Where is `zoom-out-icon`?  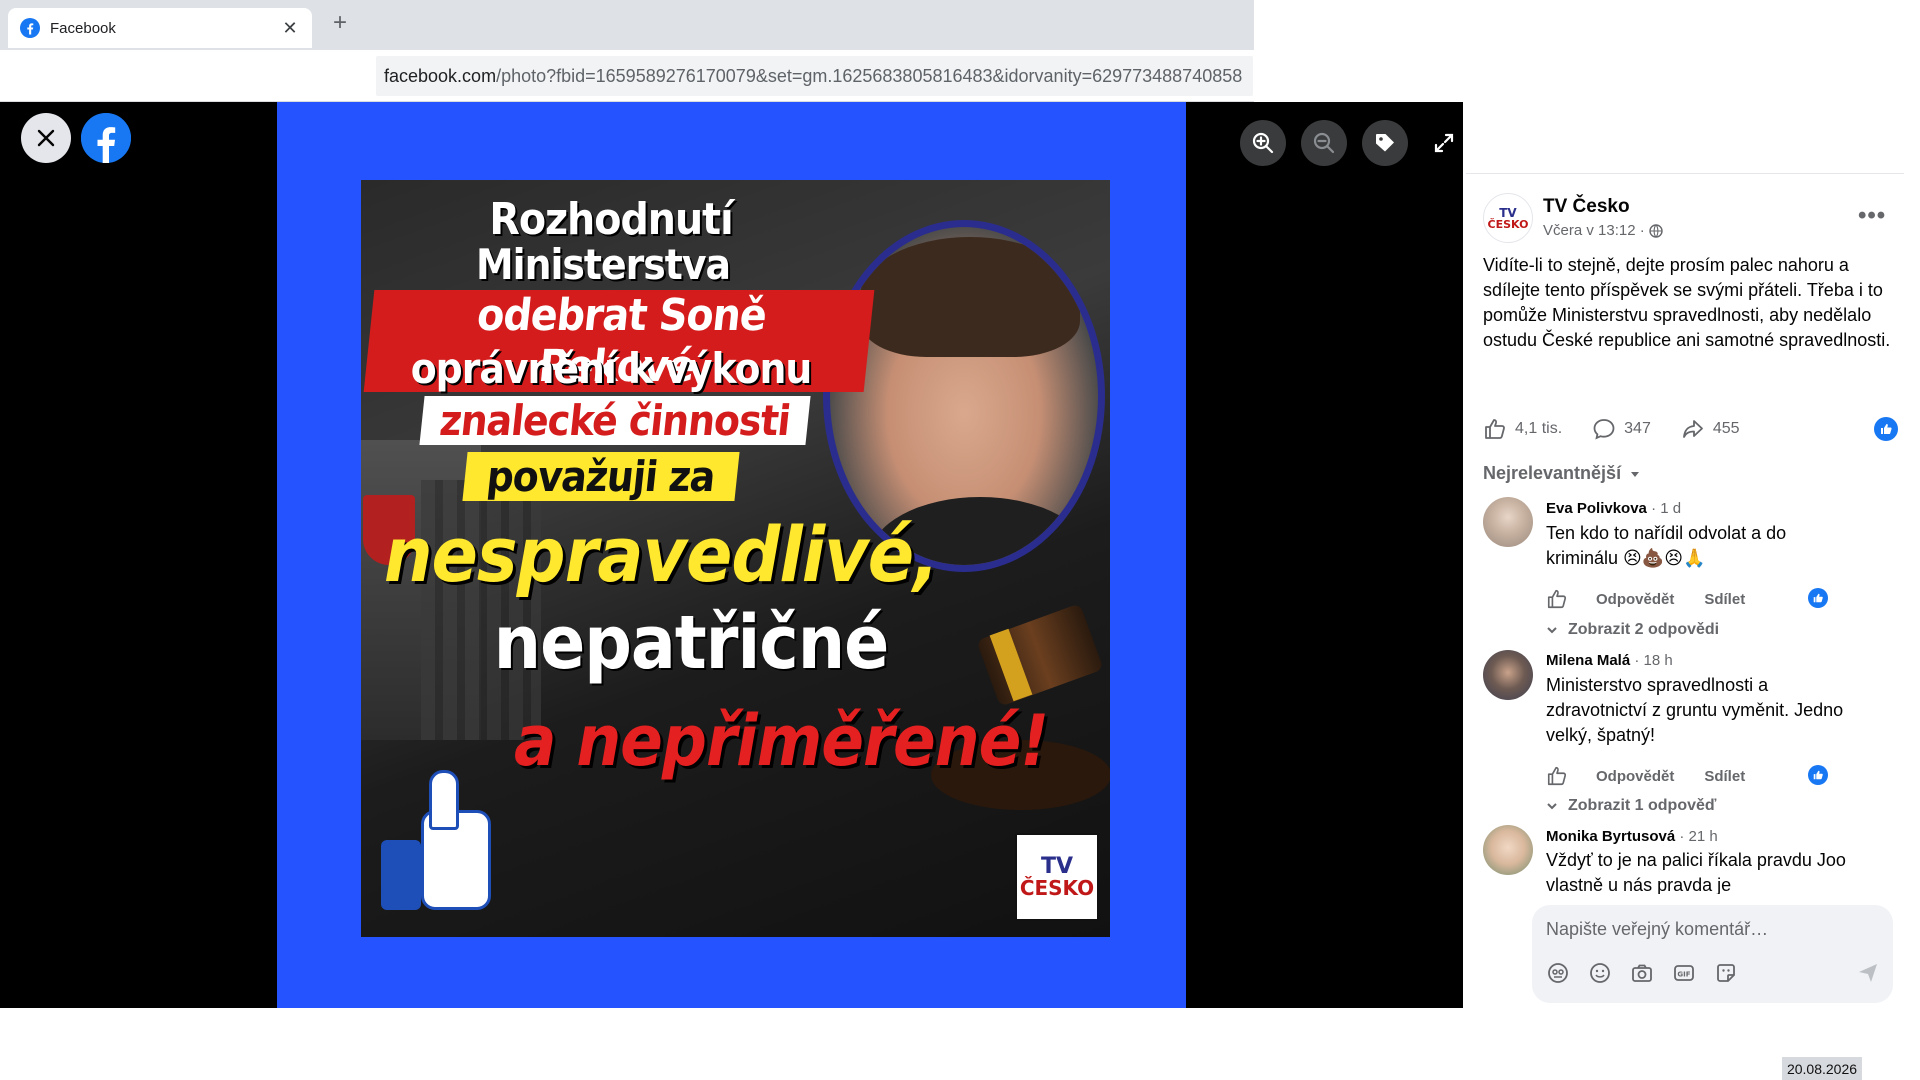
zoom-out-icon is located at coordinates (1324, 143).